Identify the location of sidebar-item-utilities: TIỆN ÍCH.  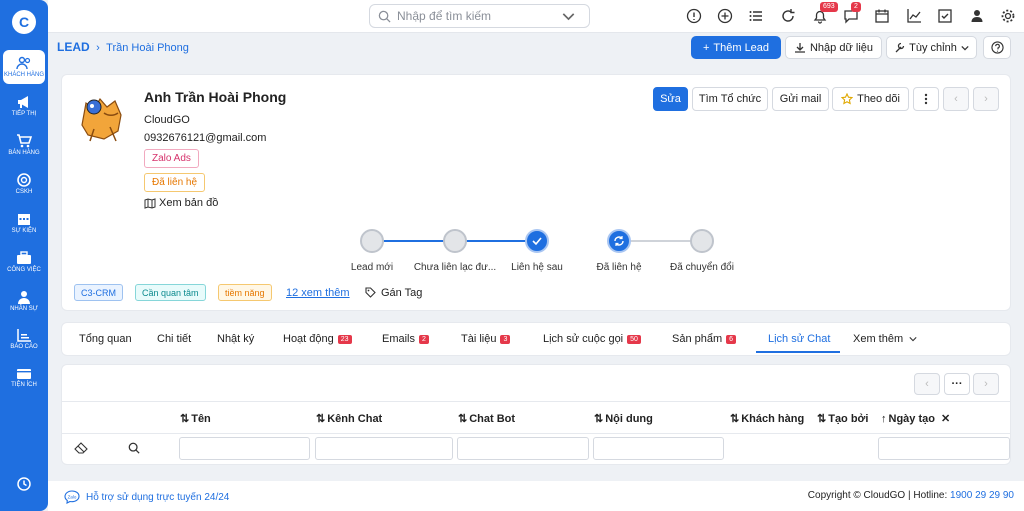
(24, 377).